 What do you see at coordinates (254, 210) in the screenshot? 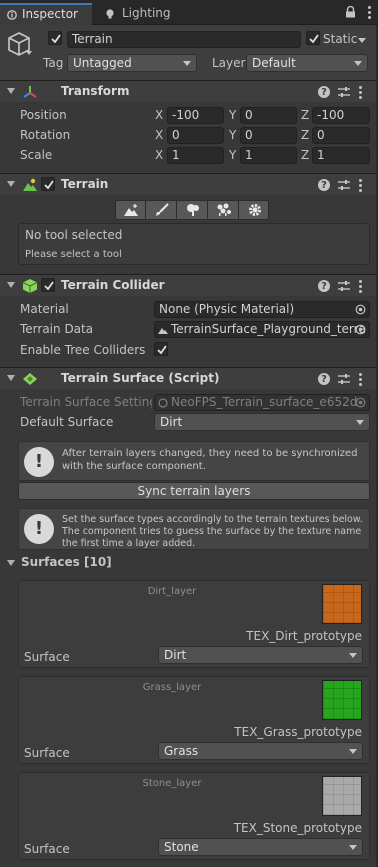
I see `settings-tool-button` at bounding box center [254, 210].